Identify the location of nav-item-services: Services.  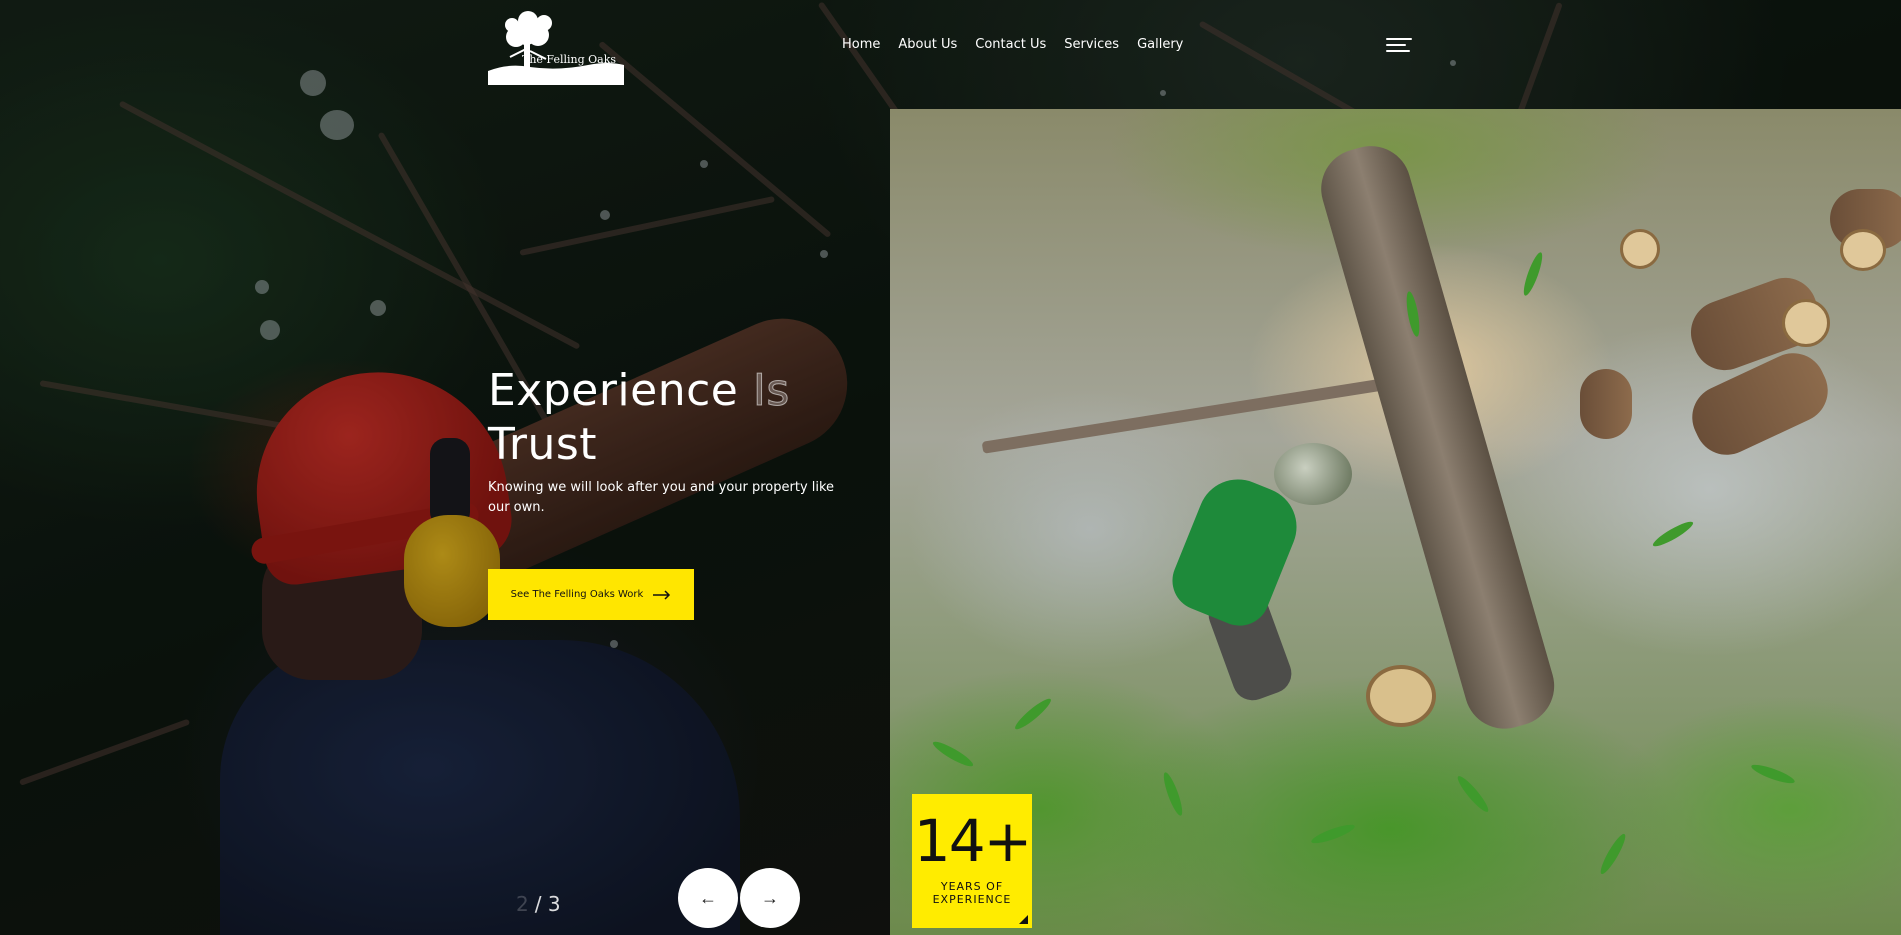
(1091, 44).